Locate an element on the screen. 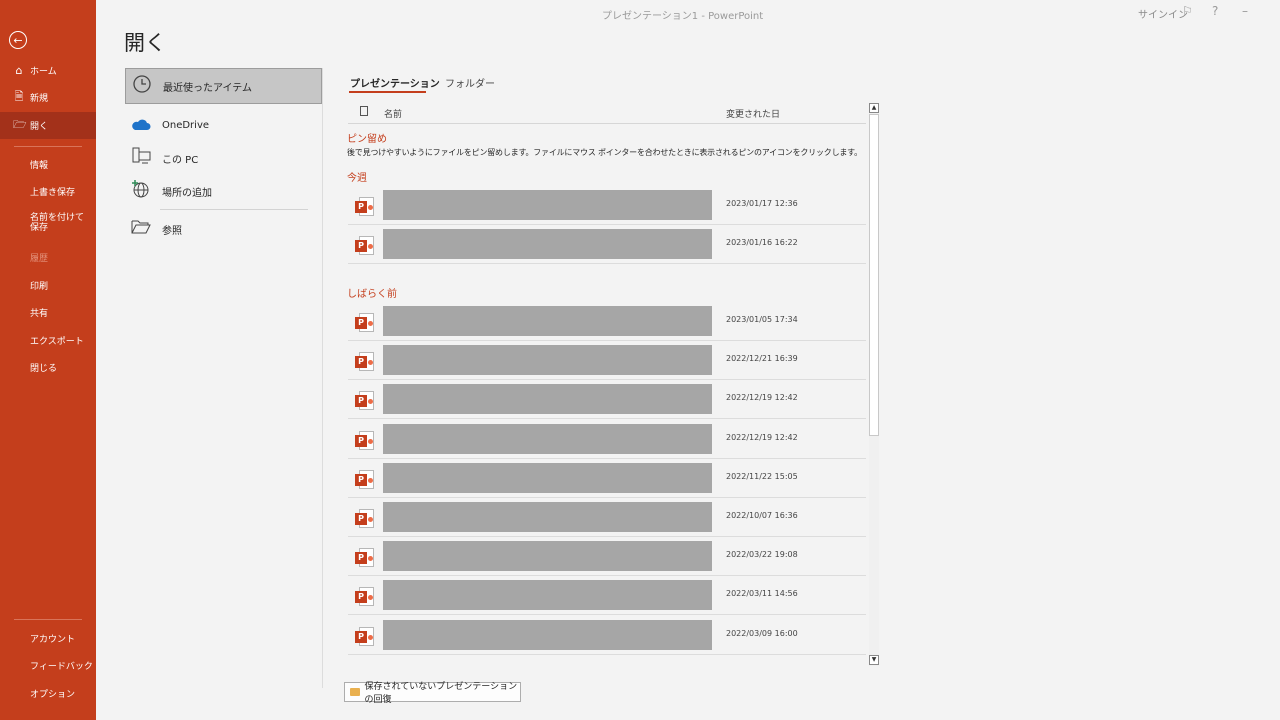 This screenshot has height=720, width=1280. file-list-scrollbar: ▲ ▼ is located at coordinates (874, 384).